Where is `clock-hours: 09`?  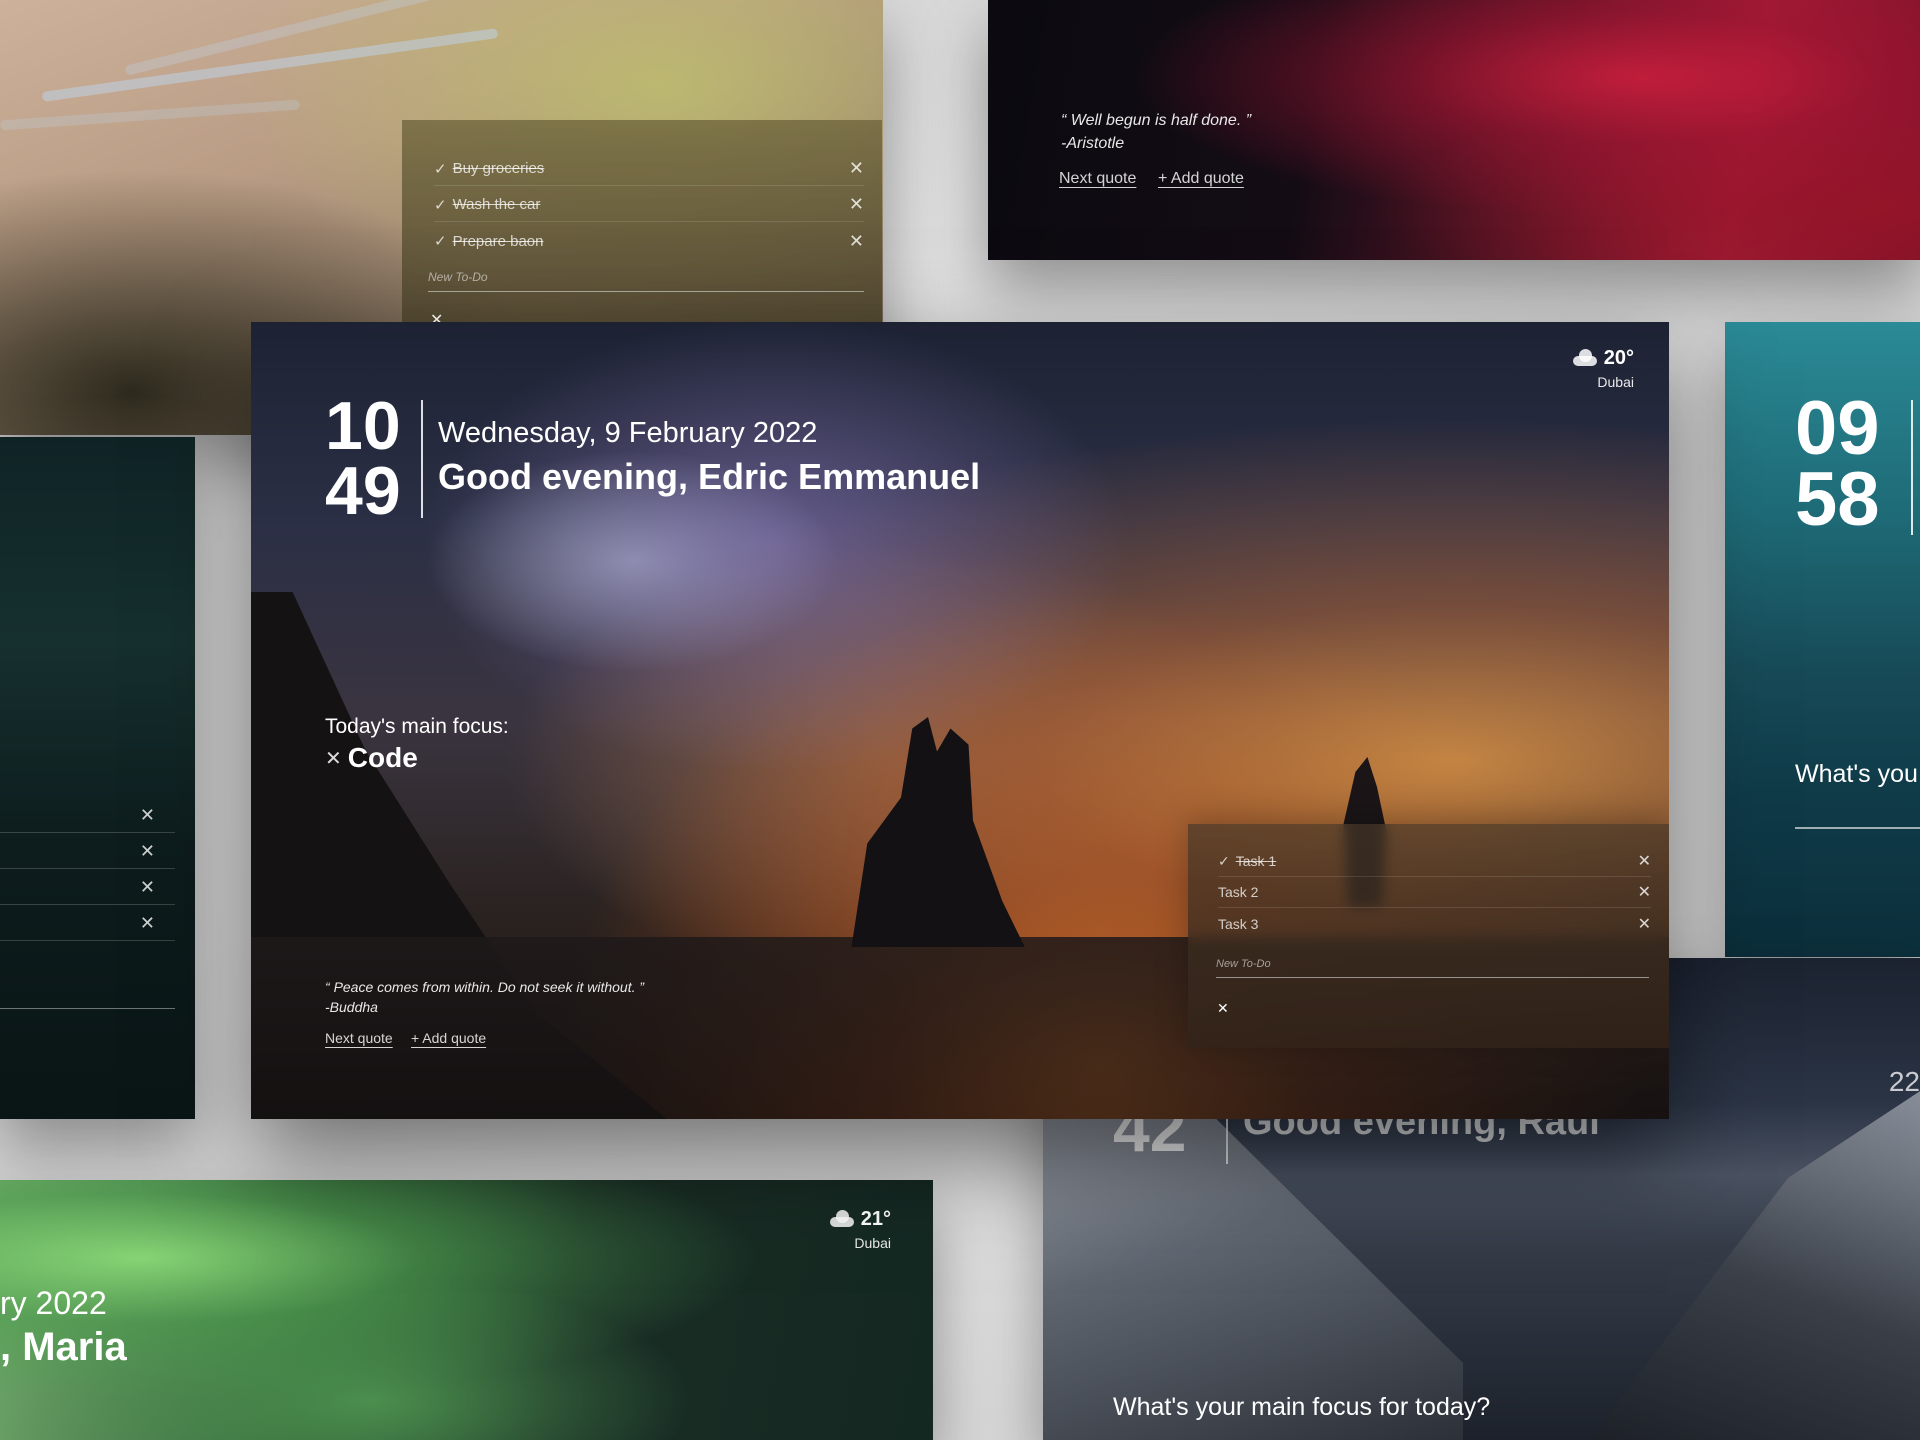 clock-hours: 09 is located at coordinates (1837, 428).